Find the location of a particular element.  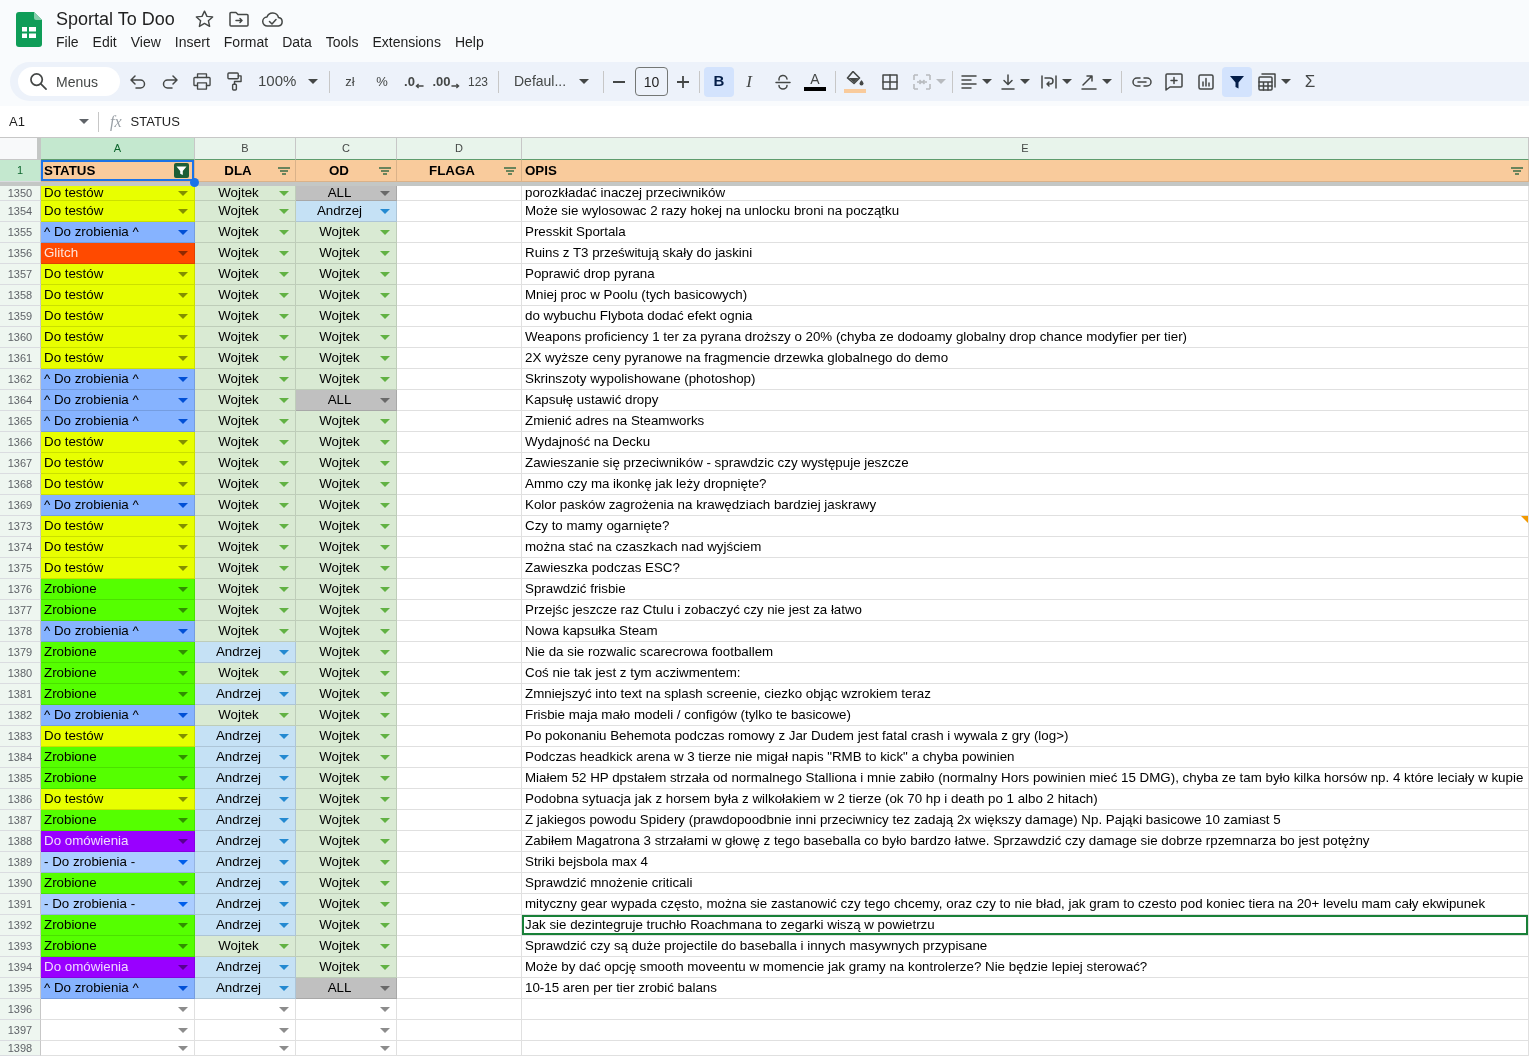

menu-item: File is located at coordinates (67, 42).